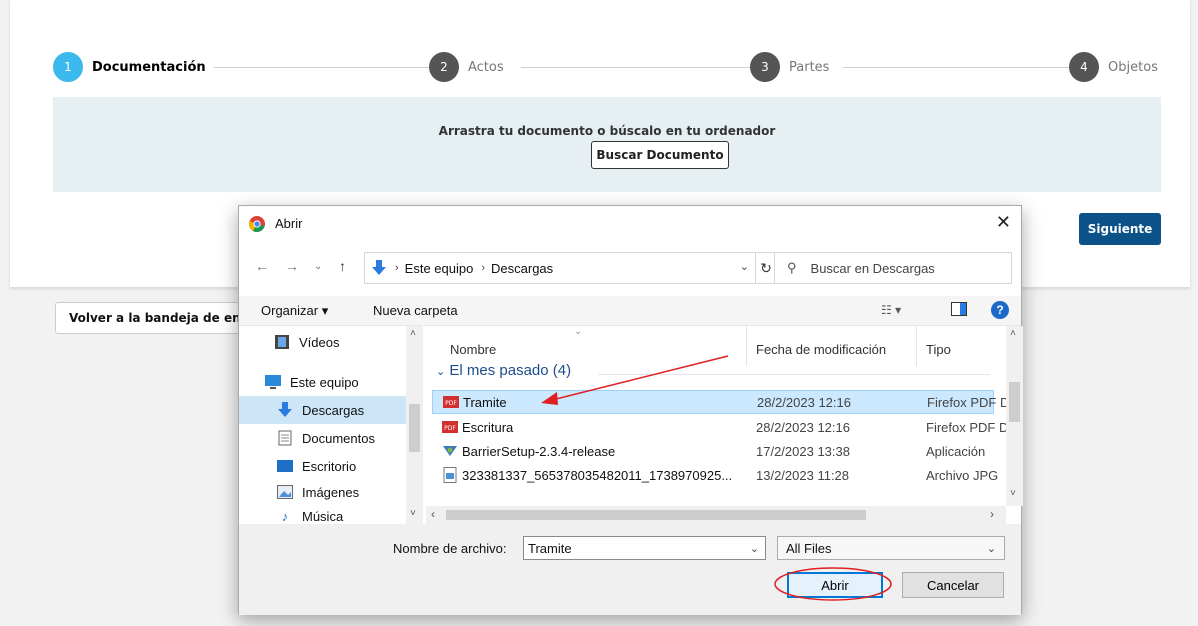 The width and height of the screenshot is (1198, 626). I want to click on nav-item-escritorio: Escritorio, so click(349, 466).